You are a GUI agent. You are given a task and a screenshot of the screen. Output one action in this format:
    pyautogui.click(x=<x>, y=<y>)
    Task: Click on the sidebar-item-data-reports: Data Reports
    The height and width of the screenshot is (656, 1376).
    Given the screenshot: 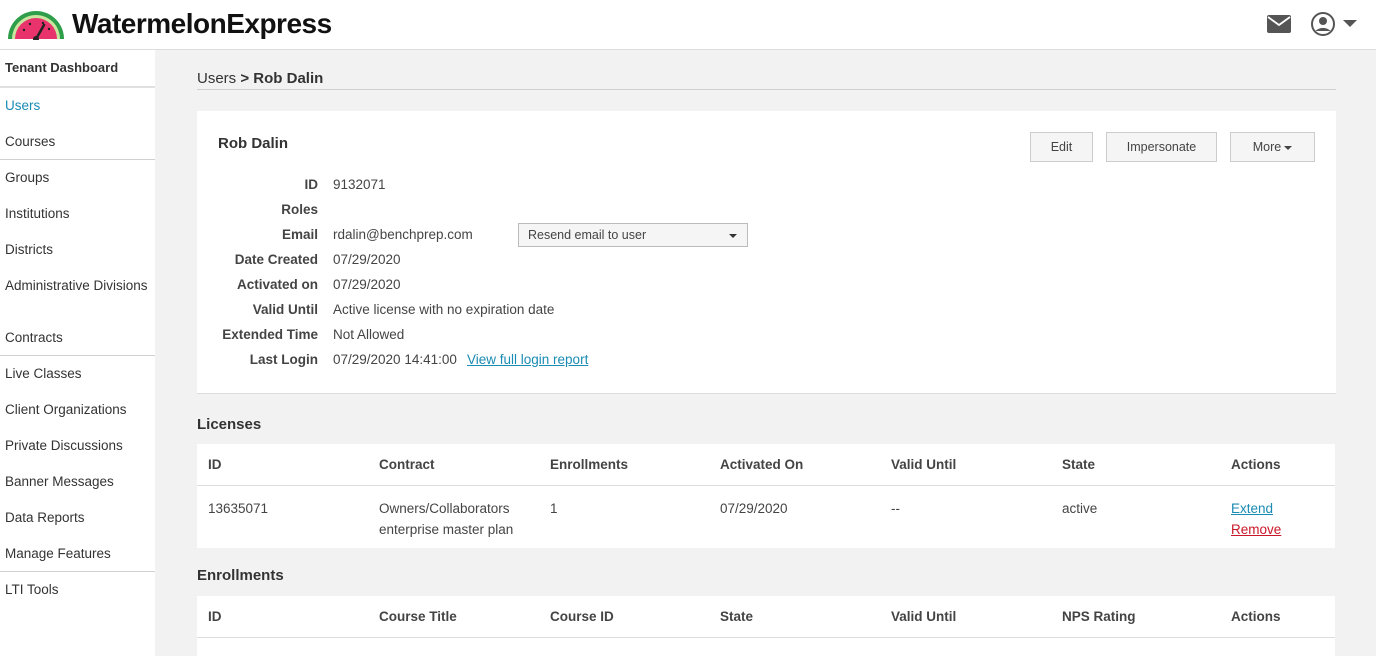 What is the action you would take?
    pyautogui.click(x=77, y=518)
    